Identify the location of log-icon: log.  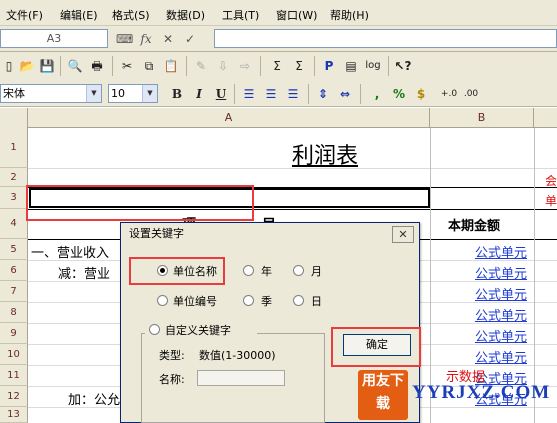
(373, 66).